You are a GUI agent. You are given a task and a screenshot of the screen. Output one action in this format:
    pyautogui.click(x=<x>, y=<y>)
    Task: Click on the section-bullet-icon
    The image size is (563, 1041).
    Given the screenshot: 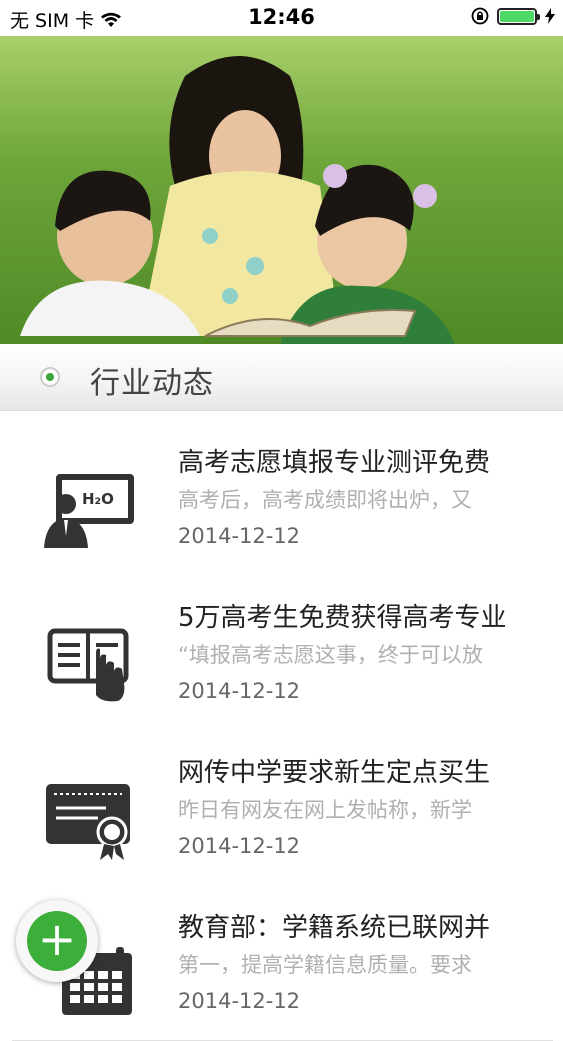 What is the action you would take?
    pyautogui.click(x=50, y=377)
    